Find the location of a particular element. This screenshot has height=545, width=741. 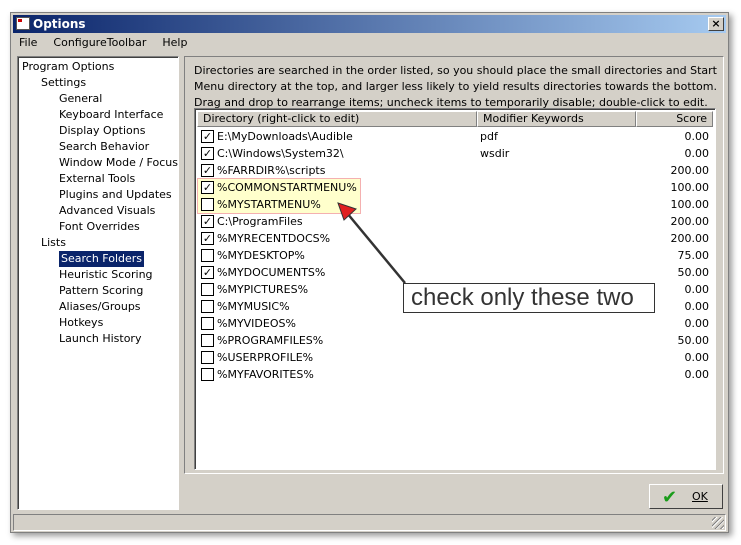

annotation-callout: check only these two is located at coordinates (529, 298).